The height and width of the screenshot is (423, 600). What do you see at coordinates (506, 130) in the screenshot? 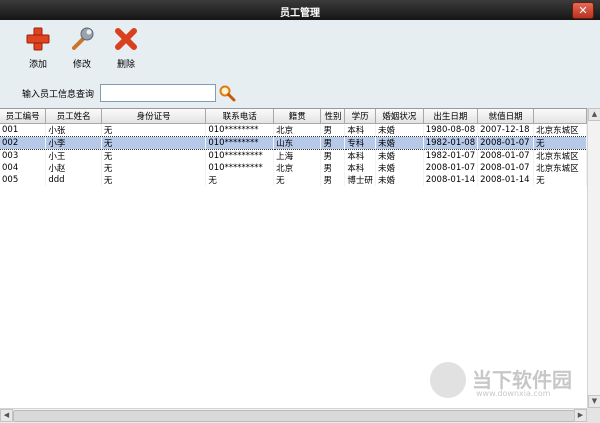
I see `table-cell: 2007-12-18` at bounding box center [506, 130].